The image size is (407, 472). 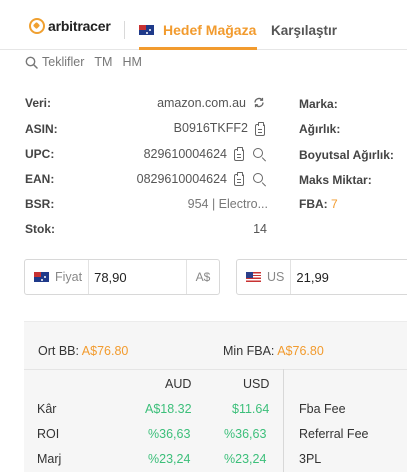 What do you see at coordinates (239, 179) in the screenshot?
I see `copy-ean-icon` at bounding box center [239, 179].